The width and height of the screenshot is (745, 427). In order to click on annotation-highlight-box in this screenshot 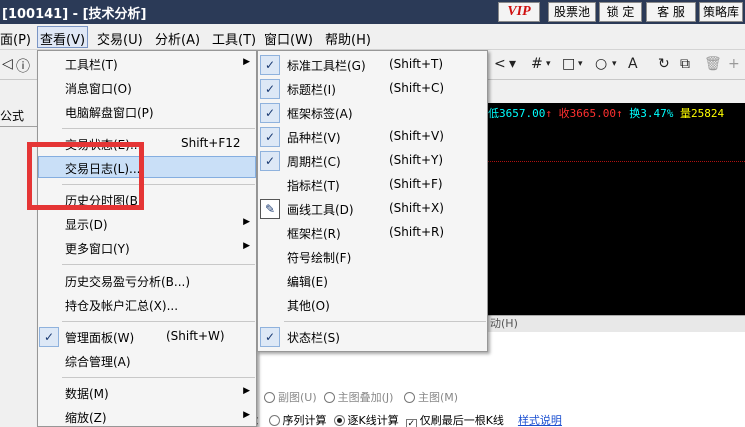, I will do `click(85, 176)`.